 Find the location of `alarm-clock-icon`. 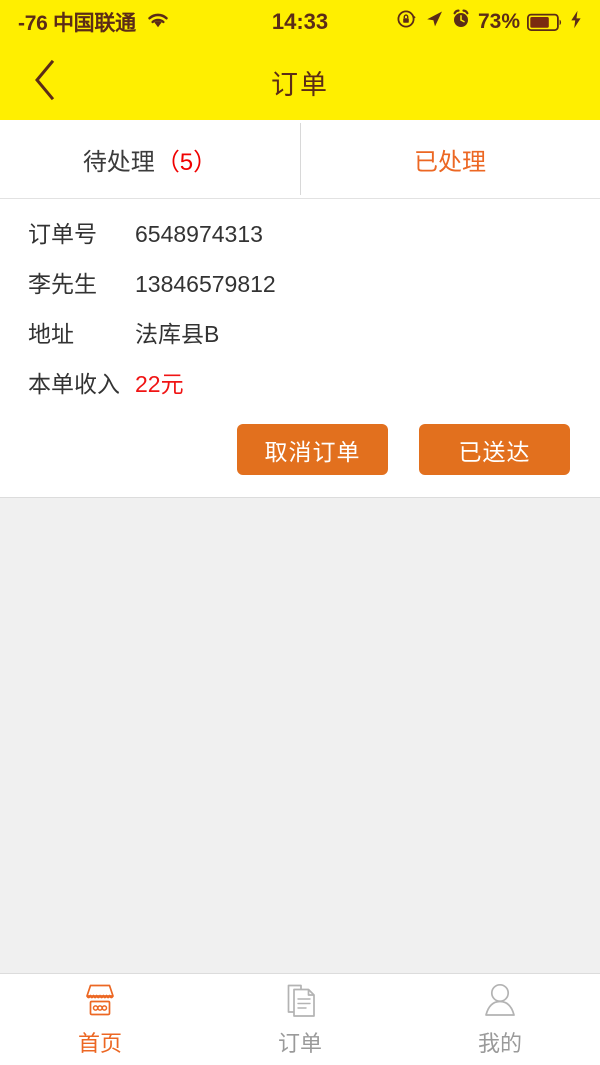

alarm-clock-icon is located at coordinates (461, 22).